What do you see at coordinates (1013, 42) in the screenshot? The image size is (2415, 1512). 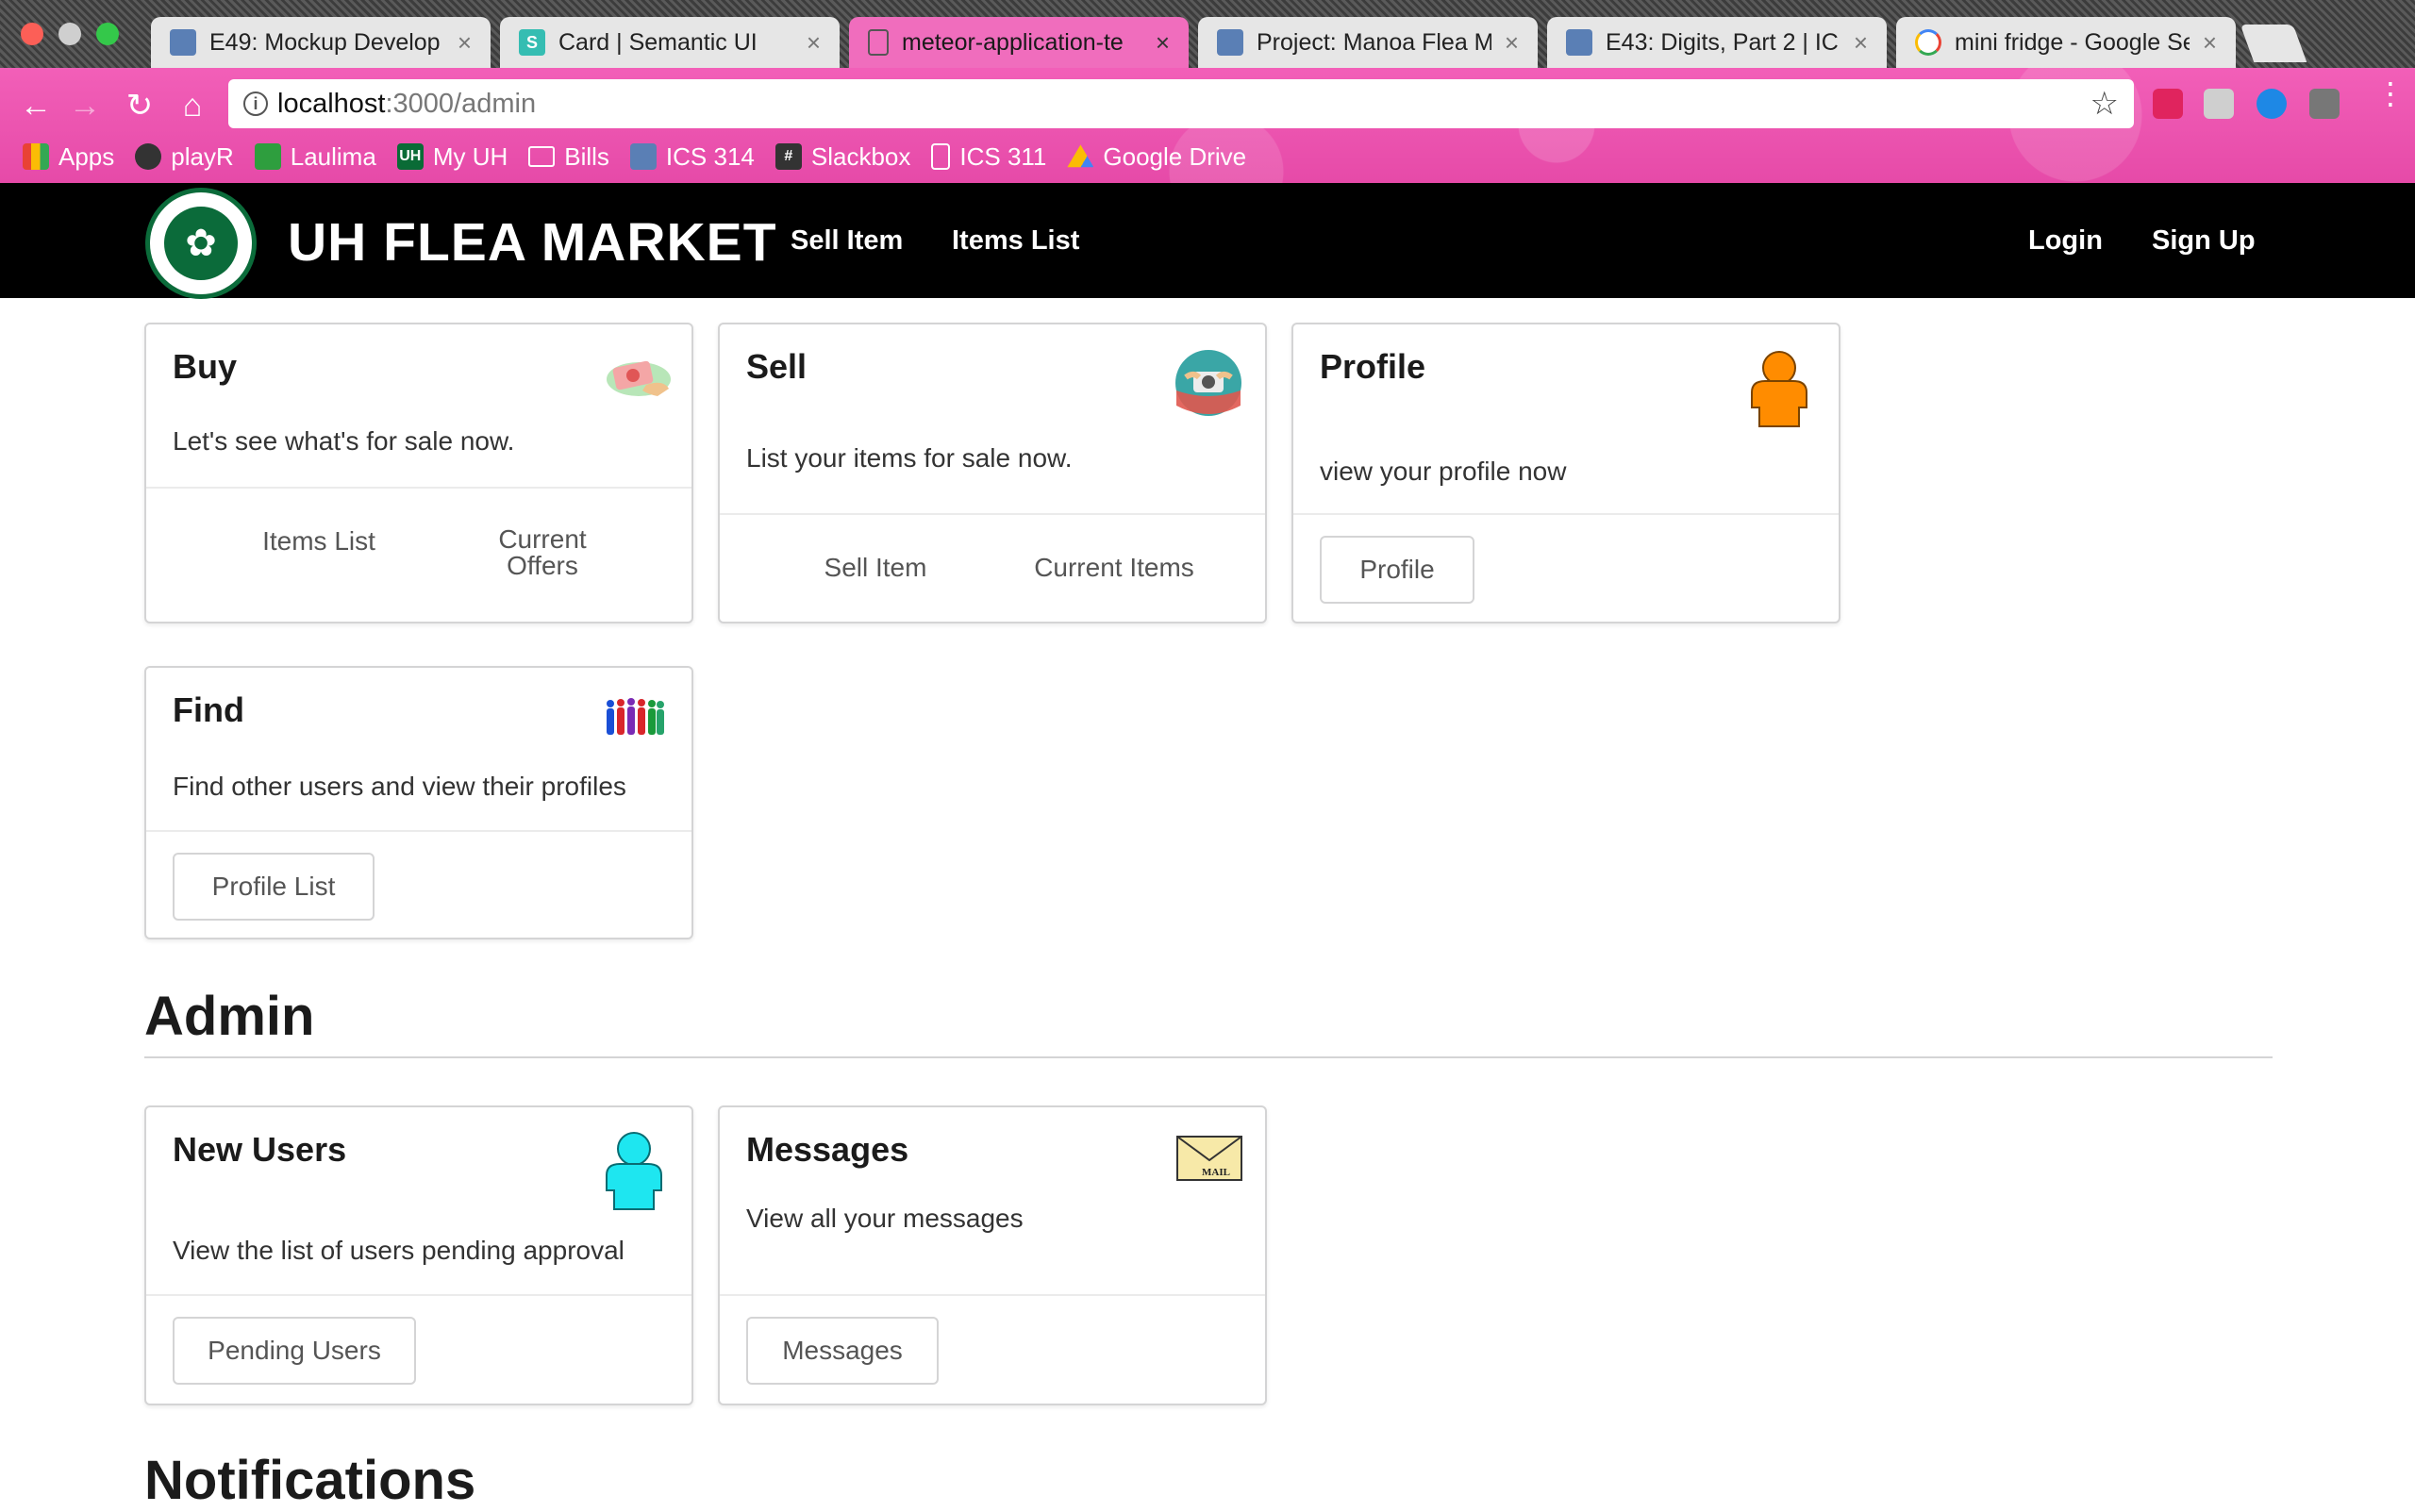 I see `tab-title: meteor-application-te` at bounding box center [1013, 42].